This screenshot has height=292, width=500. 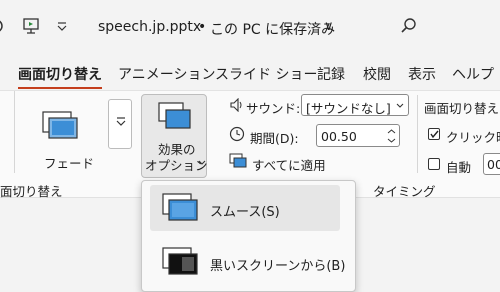 I want to click on fade-transition-icon, so click(x=60, y=125).